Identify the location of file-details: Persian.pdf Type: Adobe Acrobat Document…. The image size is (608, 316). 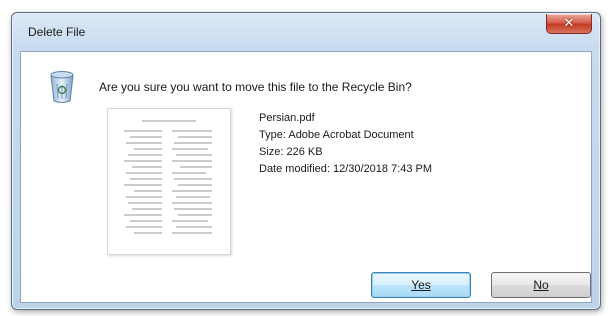
(345, 144).